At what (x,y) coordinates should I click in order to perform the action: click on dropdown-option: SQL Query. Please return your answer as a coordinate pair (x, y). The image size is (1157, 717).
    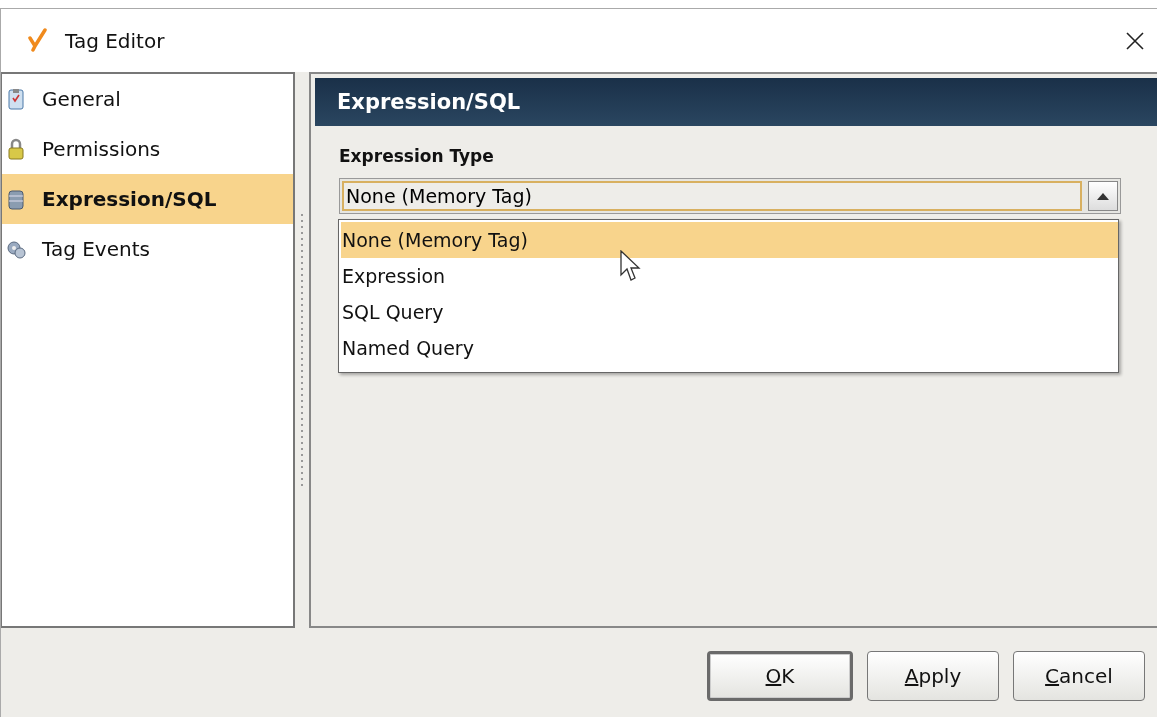
    Looking at the image, I should click on (729, 312).